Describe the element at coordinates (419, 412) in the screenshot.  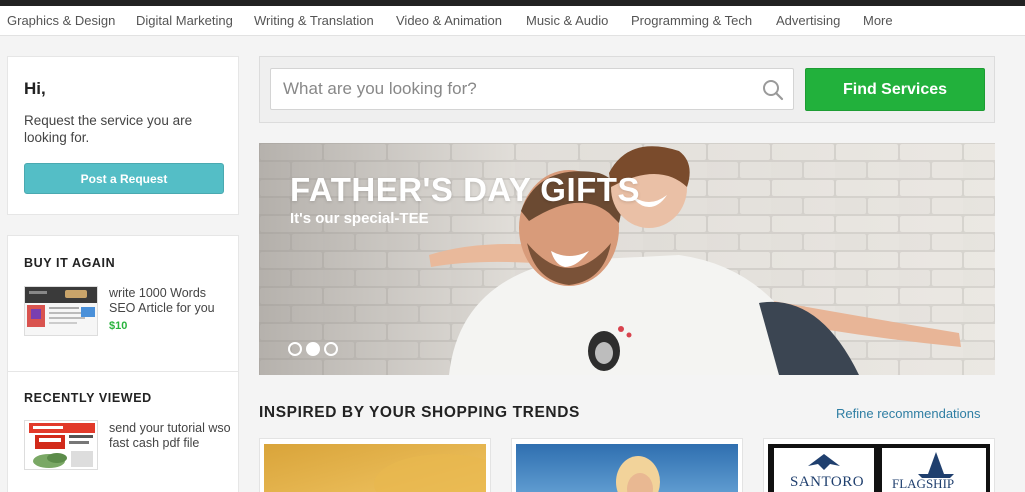
I see `trends-heading: INSPIRED BY YOUR SHOPPING TRENDS` at that location.